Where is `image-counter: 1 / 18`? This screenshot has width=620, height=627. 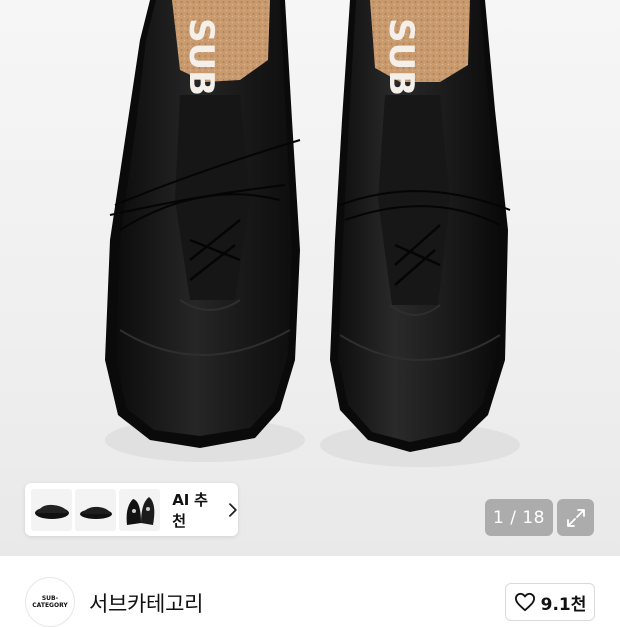
image-counter: 1 / 18 is located at coordinates (519, 517).